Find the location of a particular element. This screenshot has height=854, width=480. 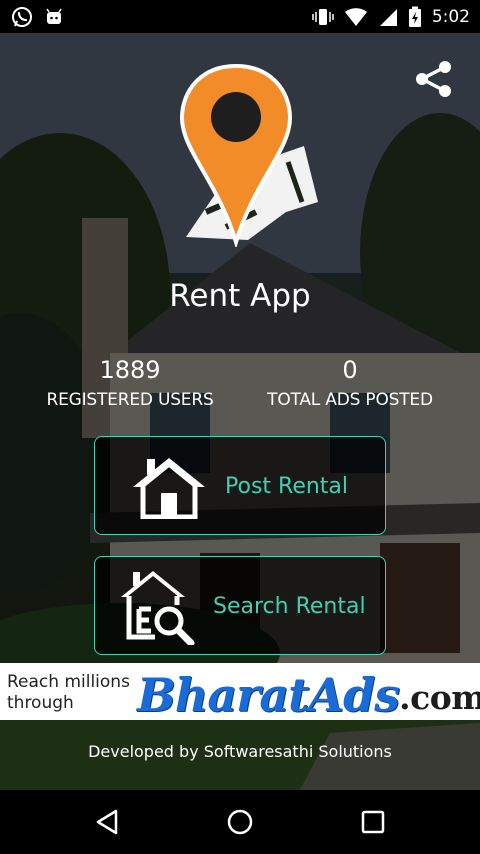

ad-tagline-line2: through is located at coordinates (40, 703).